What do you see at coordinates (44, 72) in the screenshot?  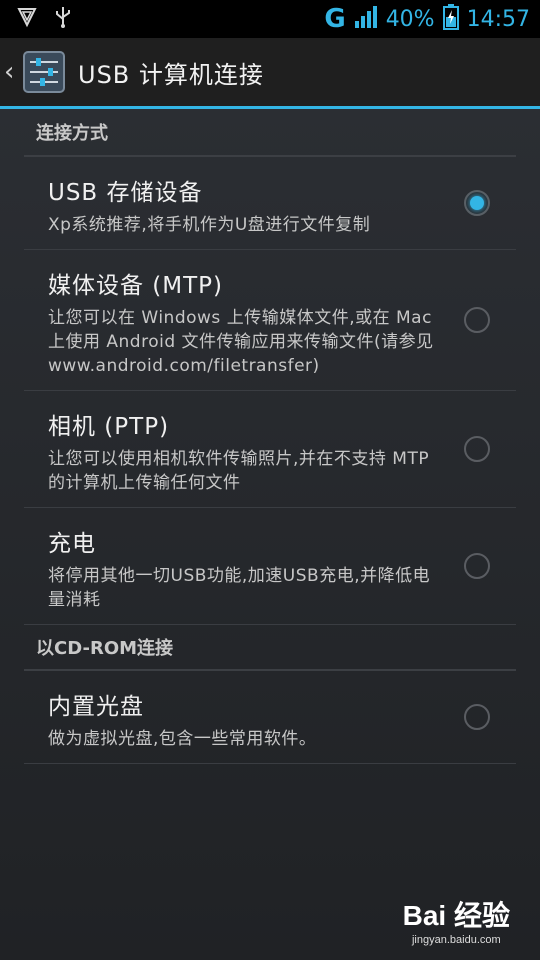 I see `settings-sliders-icon` at bounding box center [44, 72].